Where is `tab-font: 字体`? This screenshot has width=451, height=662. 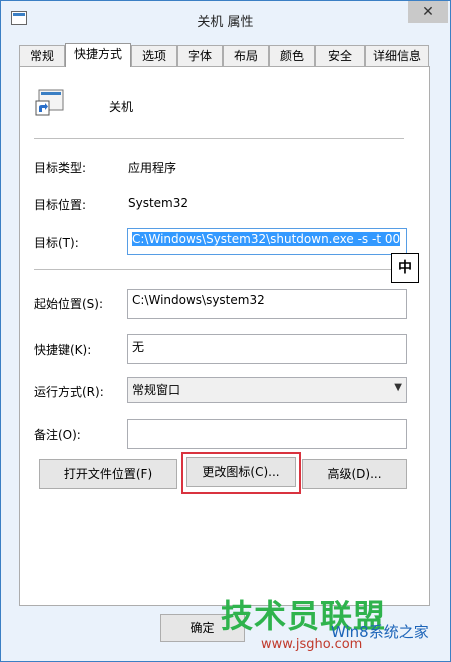 tab-font: 字体 is located at coordinates (200, 55).